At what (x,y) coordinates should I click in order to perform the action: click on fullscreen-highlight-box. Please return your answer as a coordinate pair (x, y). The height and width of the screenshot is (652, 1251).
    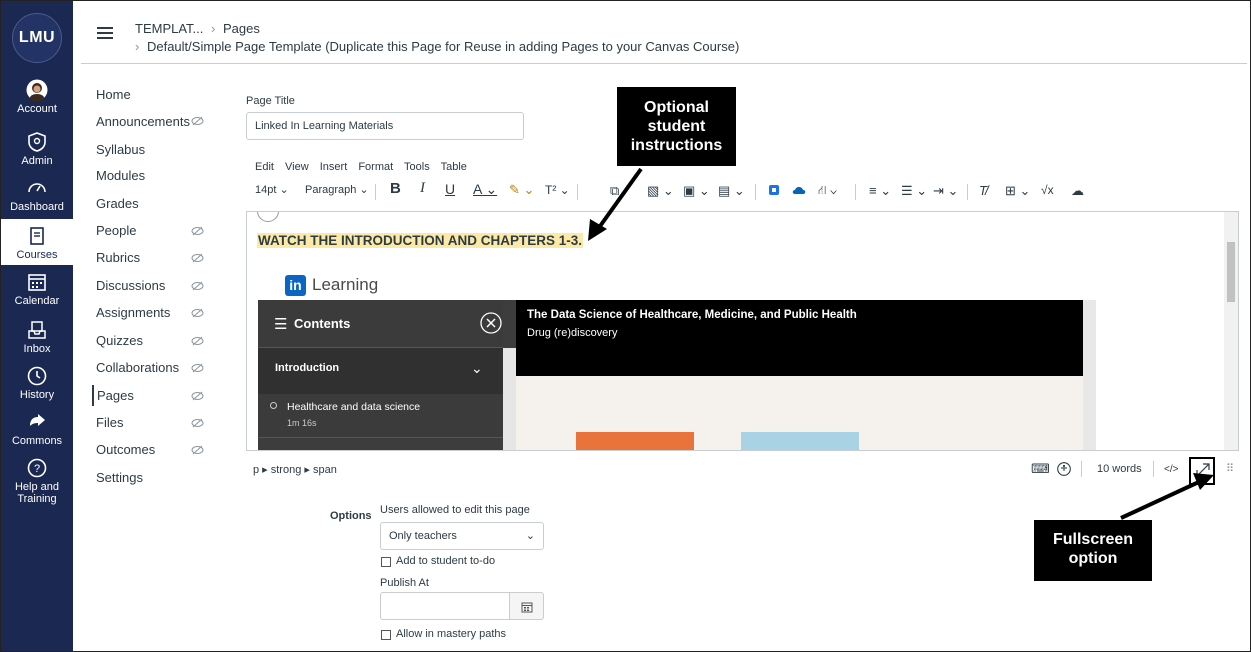
    Looking at the image, I should click on (1202, 471).